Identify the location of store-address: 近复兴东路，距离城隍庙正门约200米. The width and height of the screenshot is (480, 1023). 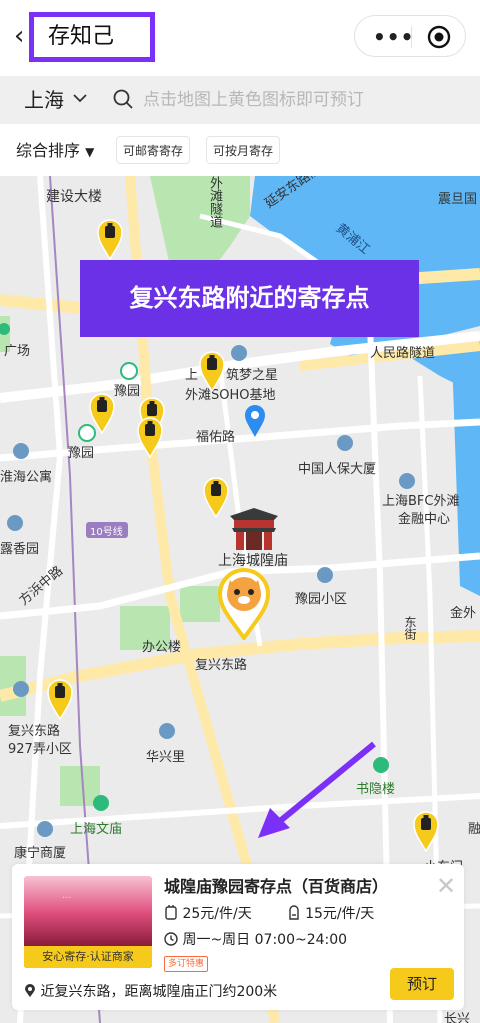
(159, 992).